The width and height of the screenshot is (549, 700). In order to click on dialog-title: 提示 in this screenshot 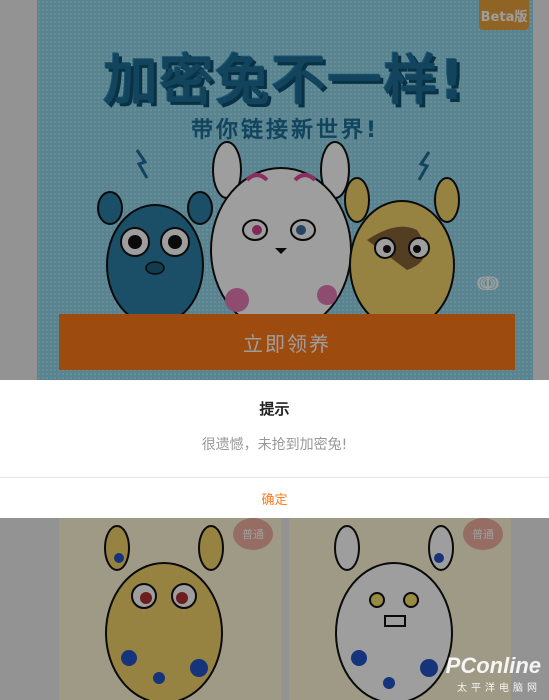, I will do `click(274, 409)`.